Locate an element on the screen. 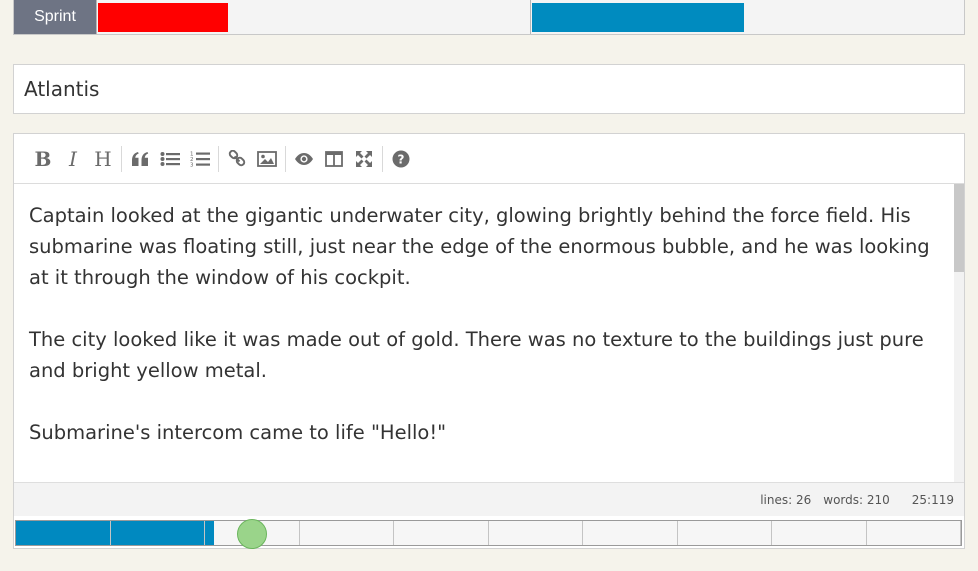 The height and width of the screenshot is (571, 978). italic-button: I is located at coordinates (73, 159).